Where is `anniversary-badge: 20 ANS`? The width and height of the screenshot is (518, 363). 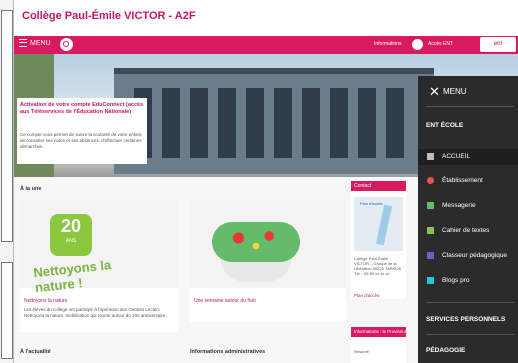
anniversary-badge: 20 ANS is located at coordinates (71, 235).